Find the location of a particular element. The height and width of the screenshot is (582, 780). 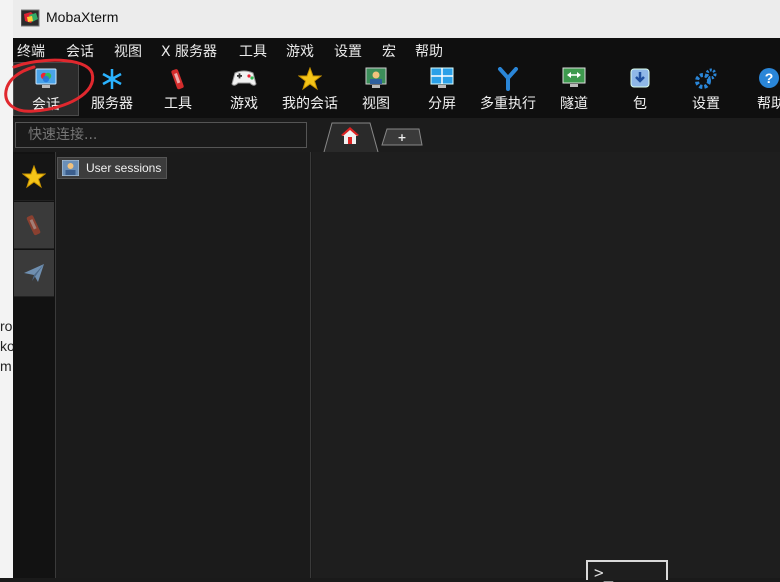

servers-icon is located at coordinates (112, 79).